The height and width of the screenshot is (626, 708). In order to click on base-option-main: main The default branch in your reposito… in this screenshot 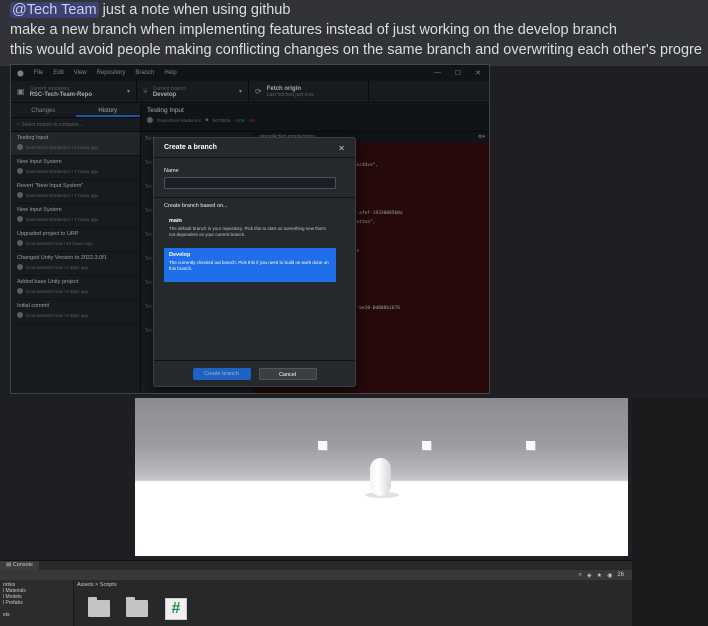, I will do `click(250, 231)`.